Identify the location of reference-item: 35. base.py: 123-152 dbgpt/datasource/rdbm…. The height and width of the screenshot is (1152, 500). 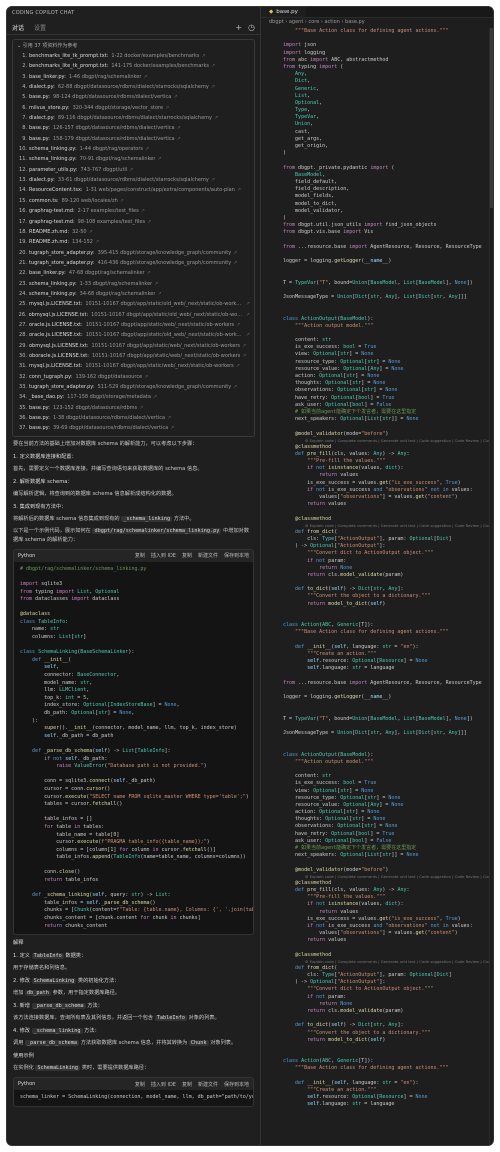
(133, 408).